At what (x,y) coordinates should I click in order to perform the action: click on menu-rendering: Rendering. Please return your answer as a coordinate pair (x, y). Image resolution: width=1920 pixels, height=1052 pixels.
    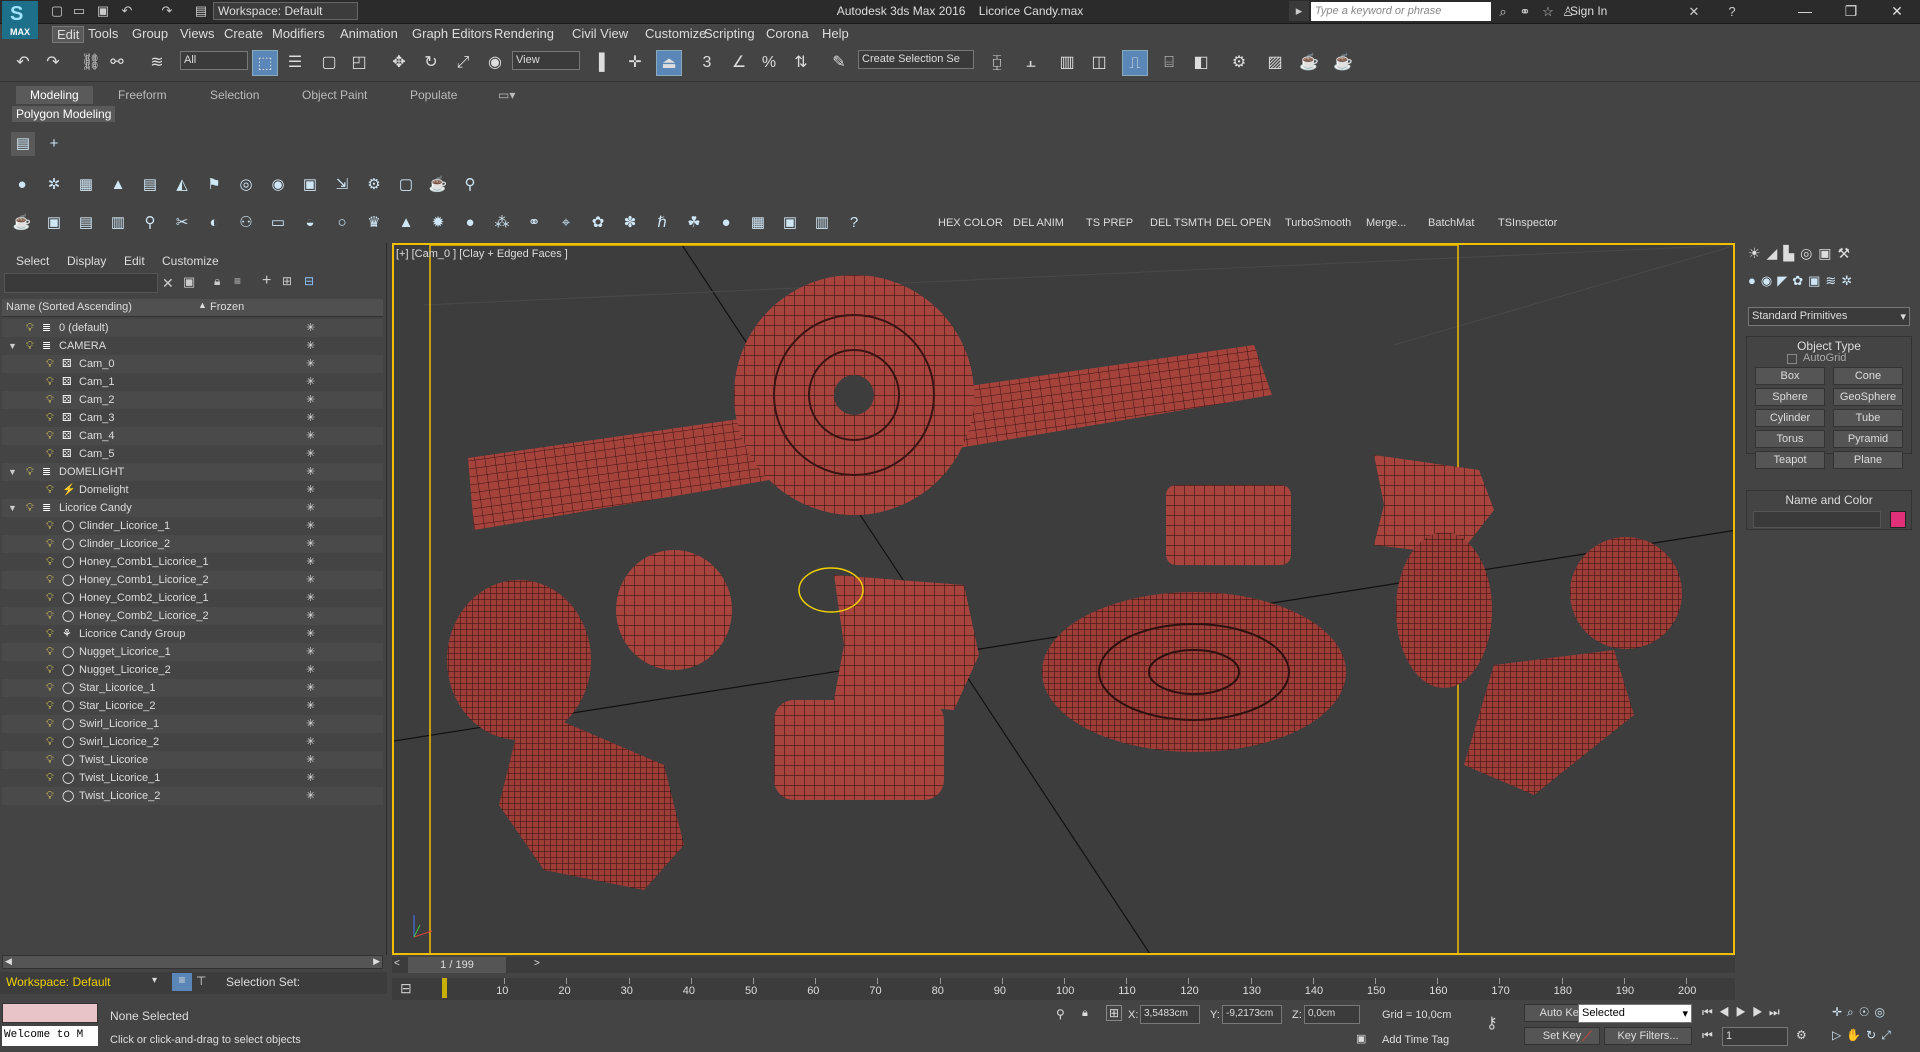
    Looking at the image, I should click on (524, 33).